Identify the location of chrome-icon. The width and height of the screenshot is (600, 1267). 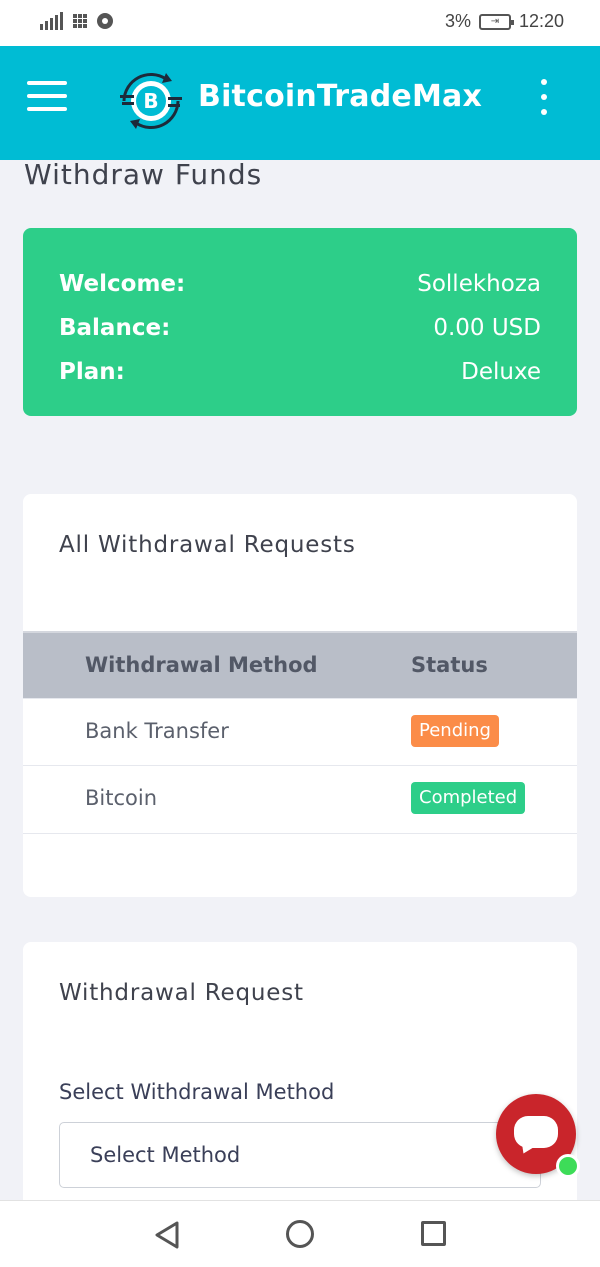
(105, 21).